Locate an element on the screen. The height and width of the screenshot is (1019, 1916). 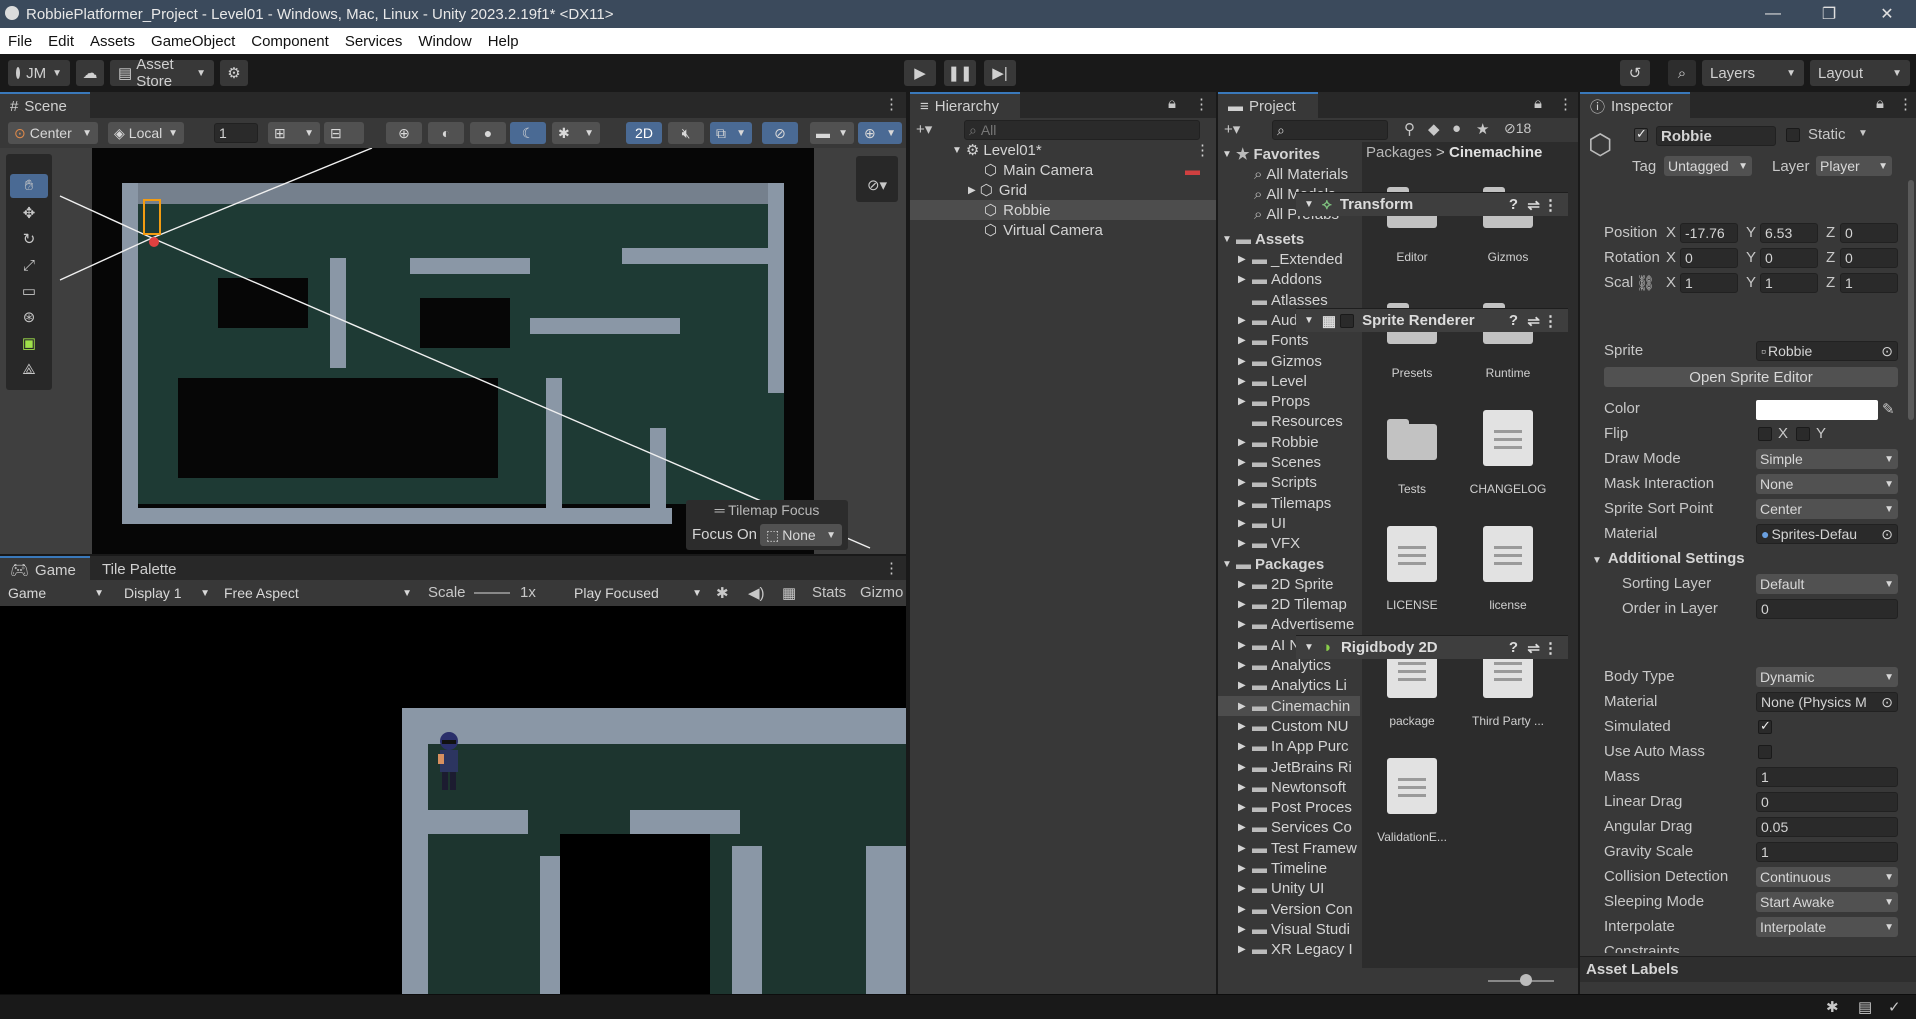
package-folder: ▶ ▬ Advertiseme is located at coordinates (1289, 625).